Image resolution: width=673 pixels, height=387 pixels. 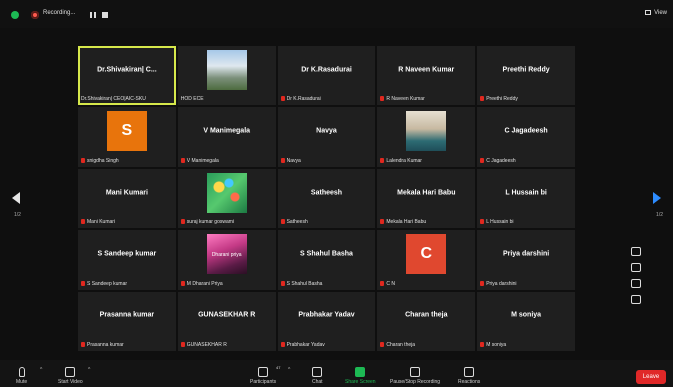 What do you see at coordinates (35, 15) in the screenshot?
I see `recording-icon` at bounding box center [35, 15].